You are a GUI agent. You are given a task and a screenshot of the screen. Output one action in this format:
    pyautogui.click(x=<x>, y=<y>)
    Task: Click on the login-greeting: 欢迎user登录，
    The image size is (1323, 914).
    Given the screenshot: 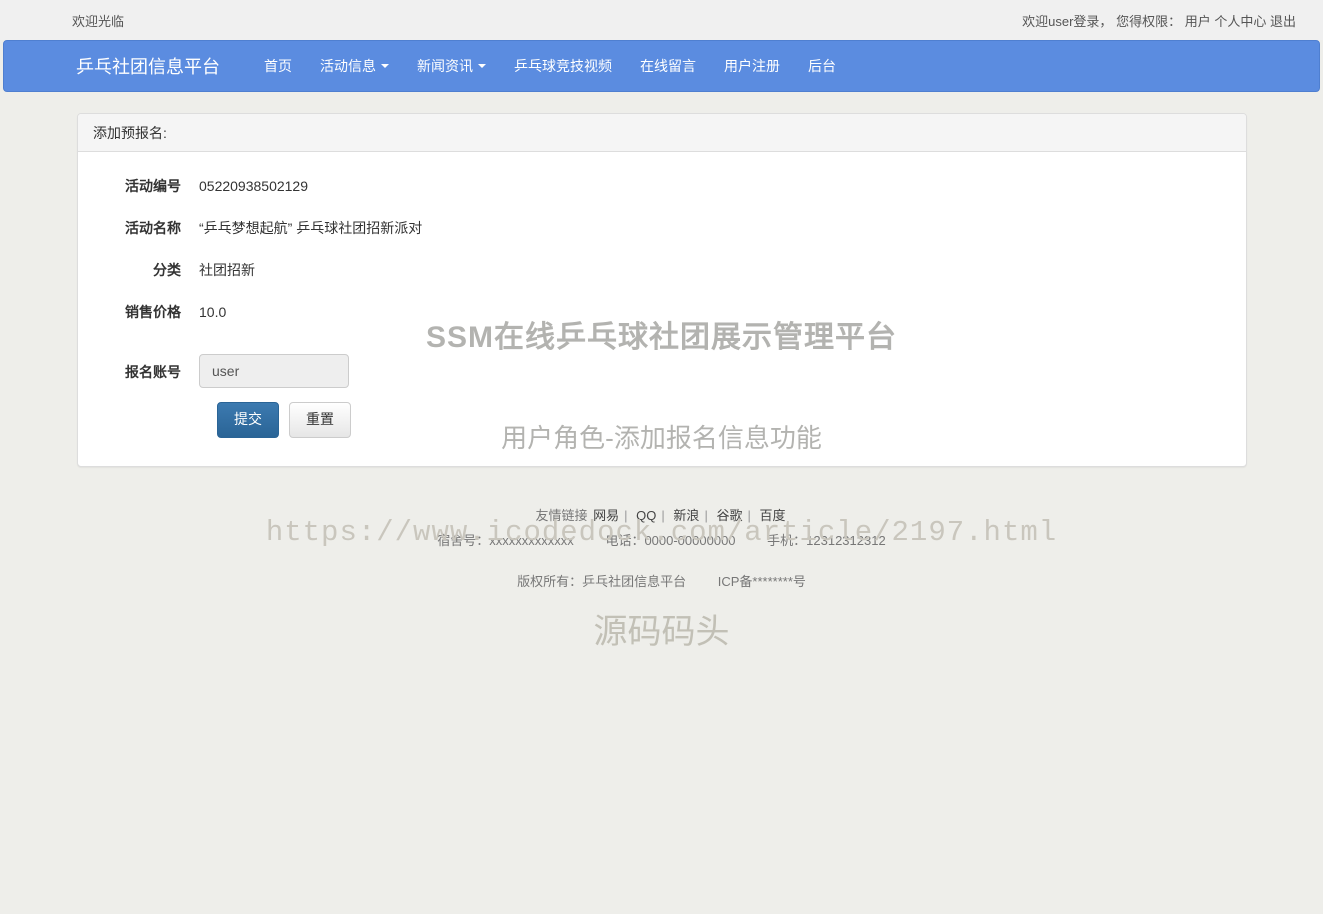 What is the action you would take?
    pyautogui.click(x=1067, y=21)
    